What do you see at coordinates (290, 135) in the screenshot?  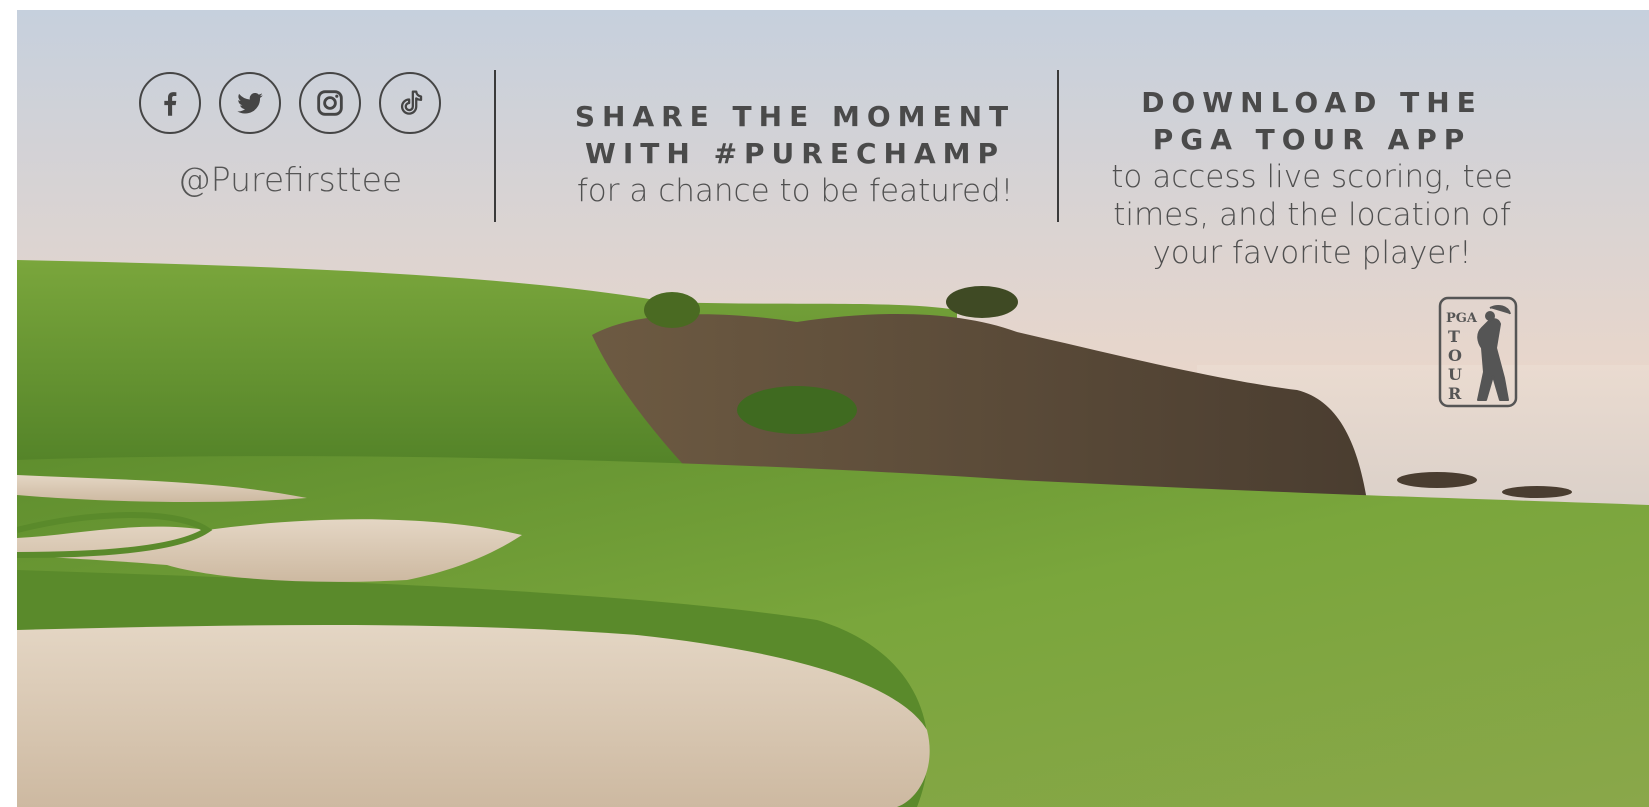 I see `social-section: @Purefirsttee` at bounding box center [290, 135].